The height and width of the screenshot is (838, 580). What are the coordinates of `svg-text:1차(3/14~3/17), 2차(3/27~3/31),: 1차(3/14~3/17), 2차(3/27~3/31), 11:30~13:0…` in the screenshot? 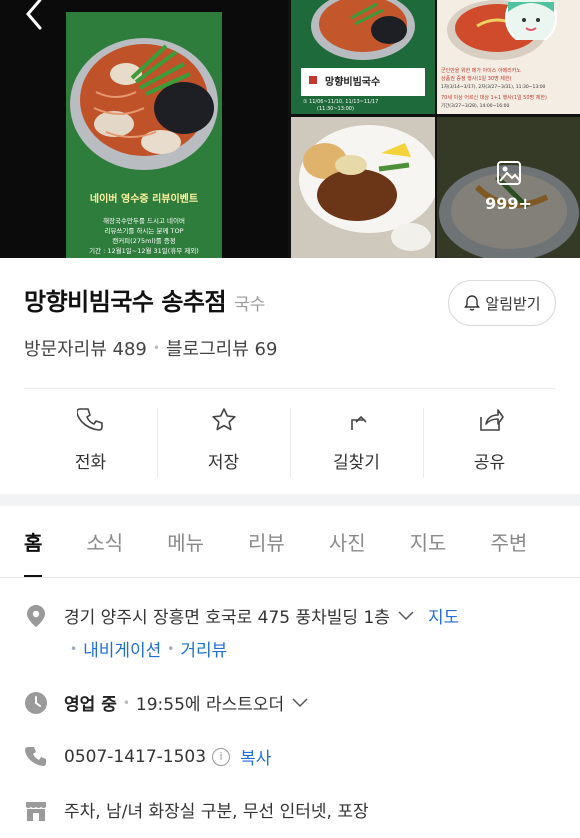 It's located at (493, 86).